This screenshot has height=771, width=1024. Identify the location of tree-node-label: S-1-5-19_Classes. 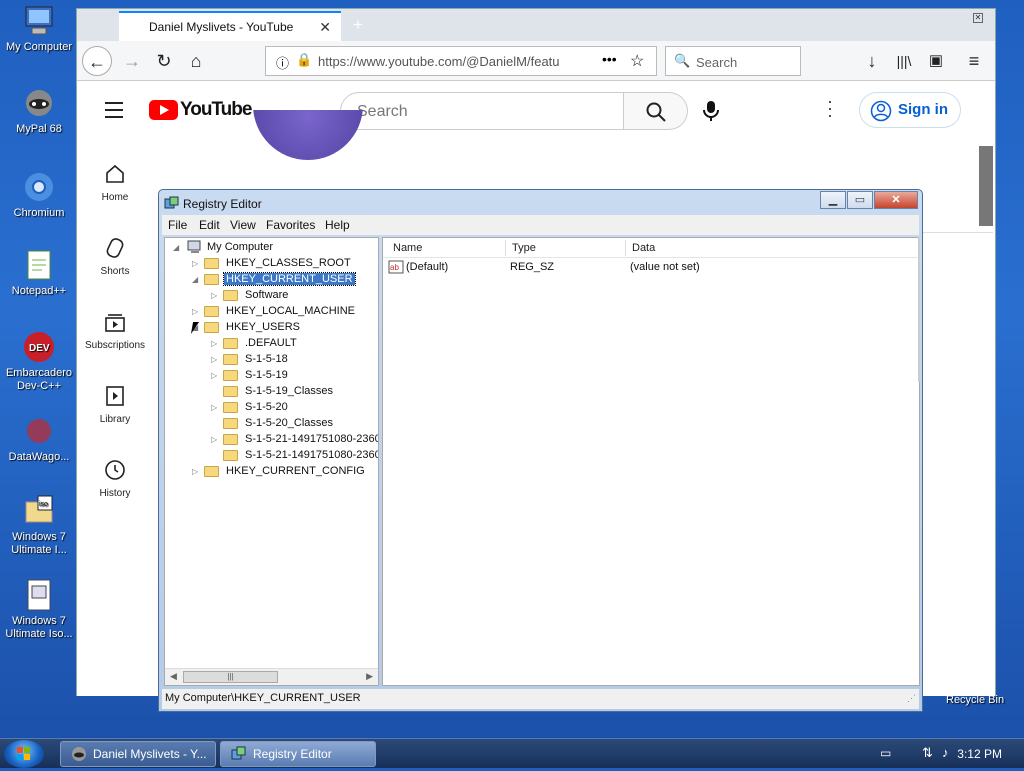
(289, 391).